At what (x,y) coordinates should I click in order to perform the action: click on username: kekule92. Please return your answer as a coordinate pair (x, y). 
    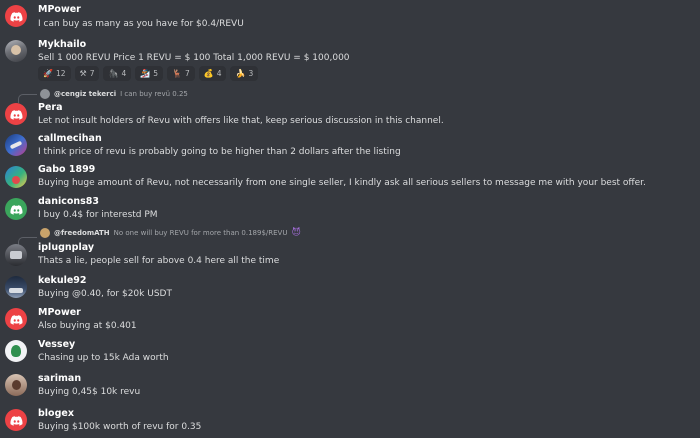
    Looking at the image, I should click on (62, 280).